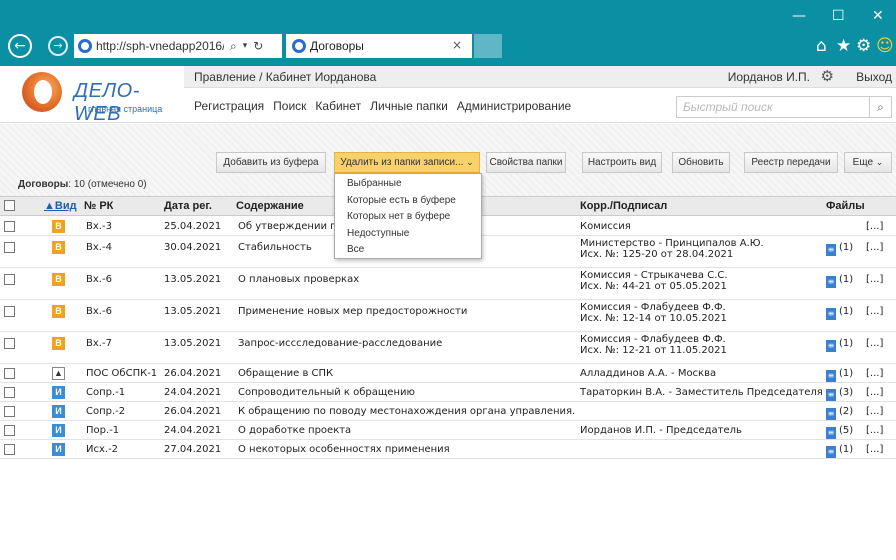  What do you see at coordinates (105, 411) in the screenshot?
I see `cell-number: Сопр.-2` at bounding box center [105, 411].